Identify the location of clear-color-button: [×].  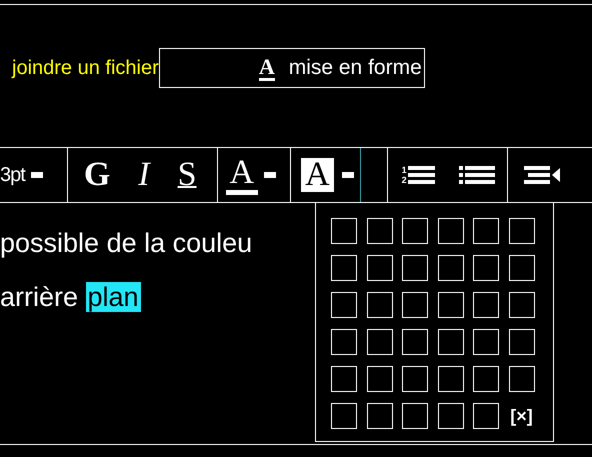
(521, 416).